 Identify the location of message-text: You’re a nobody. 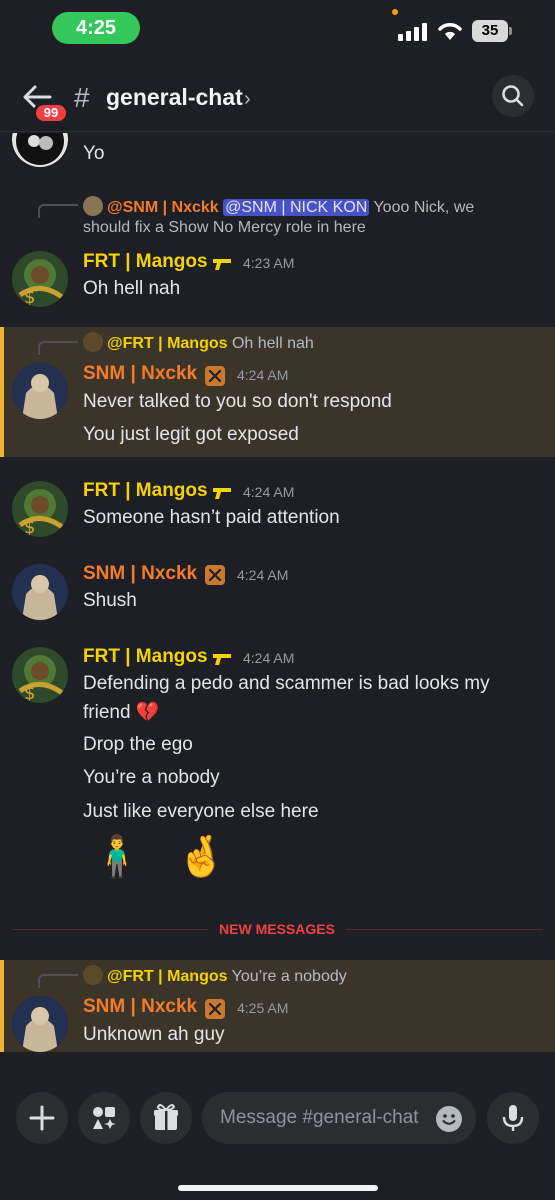
(151, 777).